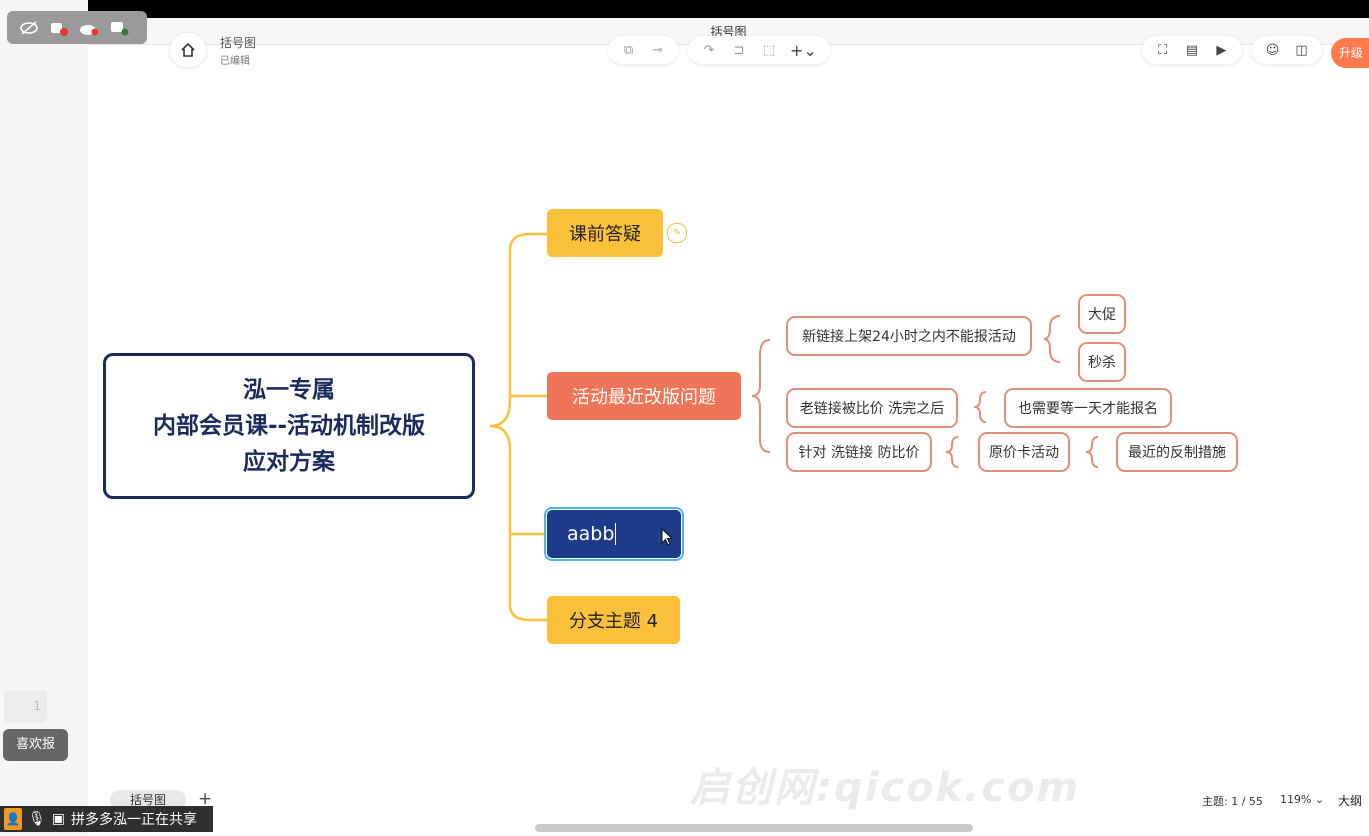  I want to click on central-line-1: 泓一专属, so click(289, 390).